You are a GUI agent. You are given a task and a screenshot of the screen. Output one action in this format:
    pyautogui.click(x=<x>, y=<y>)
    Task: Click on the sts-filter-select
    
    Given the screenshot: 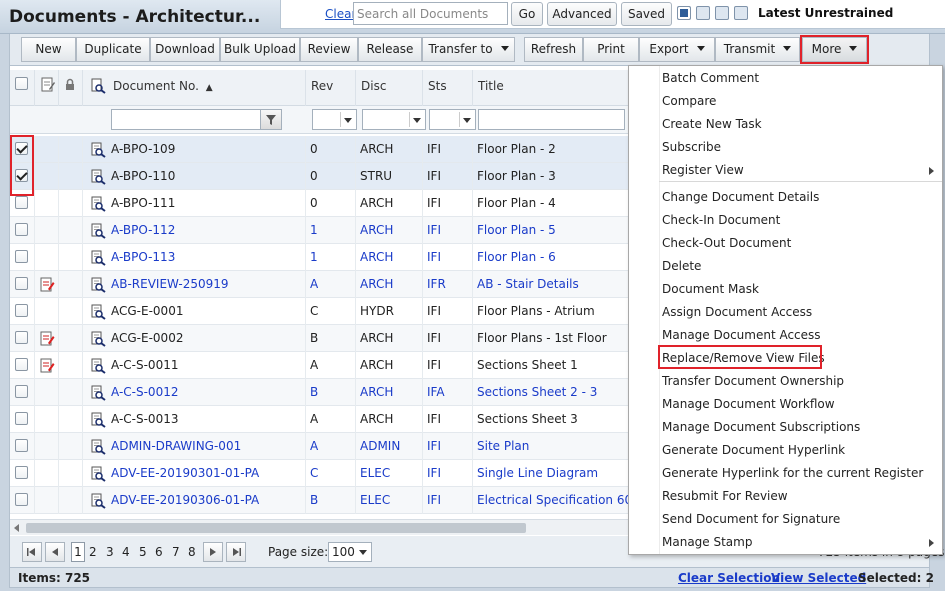 What is the action you would take?
    pyautogui.click(x=452, y=119)
    